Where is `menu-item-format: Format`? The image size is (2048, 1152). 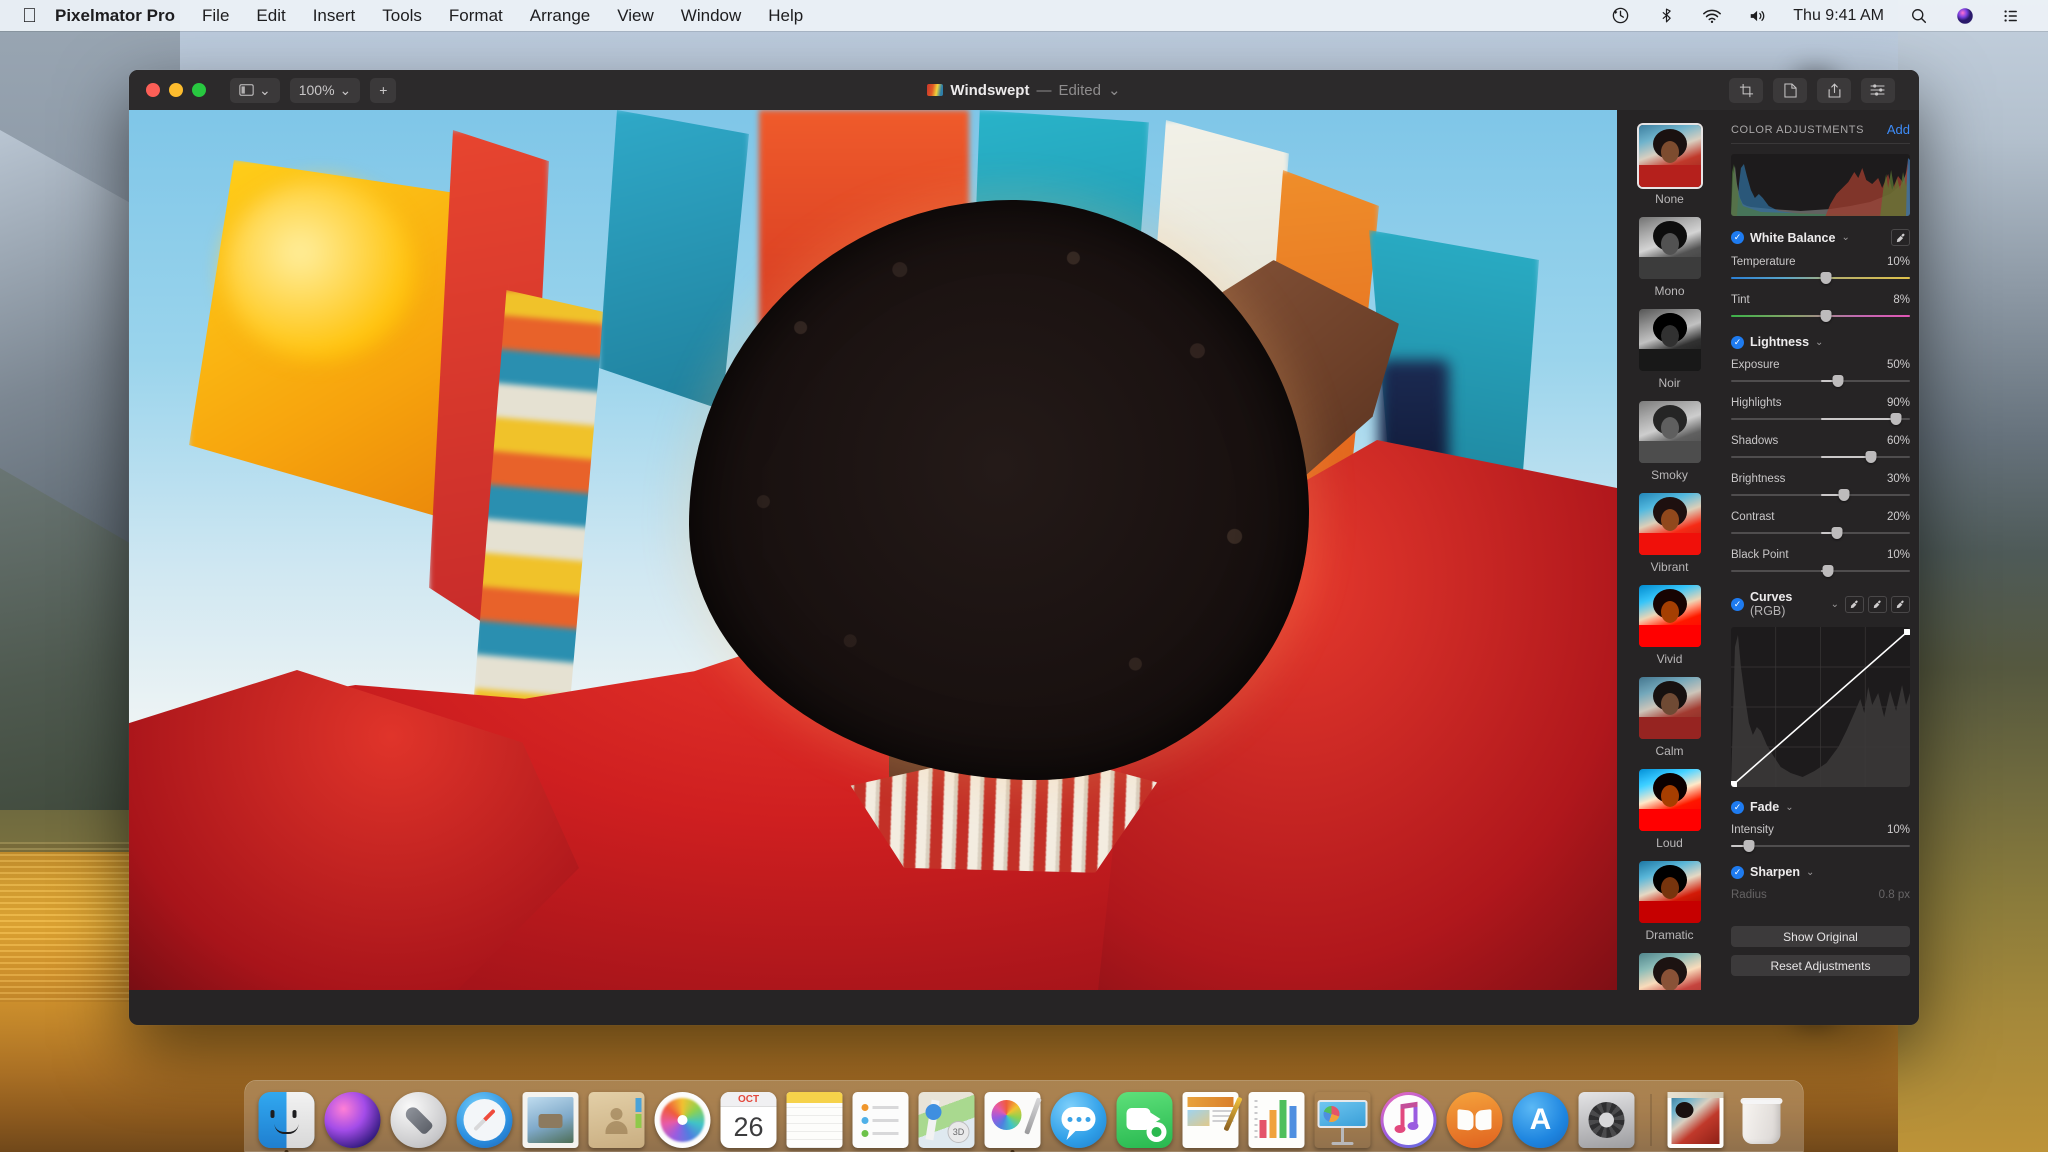 menu-item-format: Format is located at coordinates (476, 16).